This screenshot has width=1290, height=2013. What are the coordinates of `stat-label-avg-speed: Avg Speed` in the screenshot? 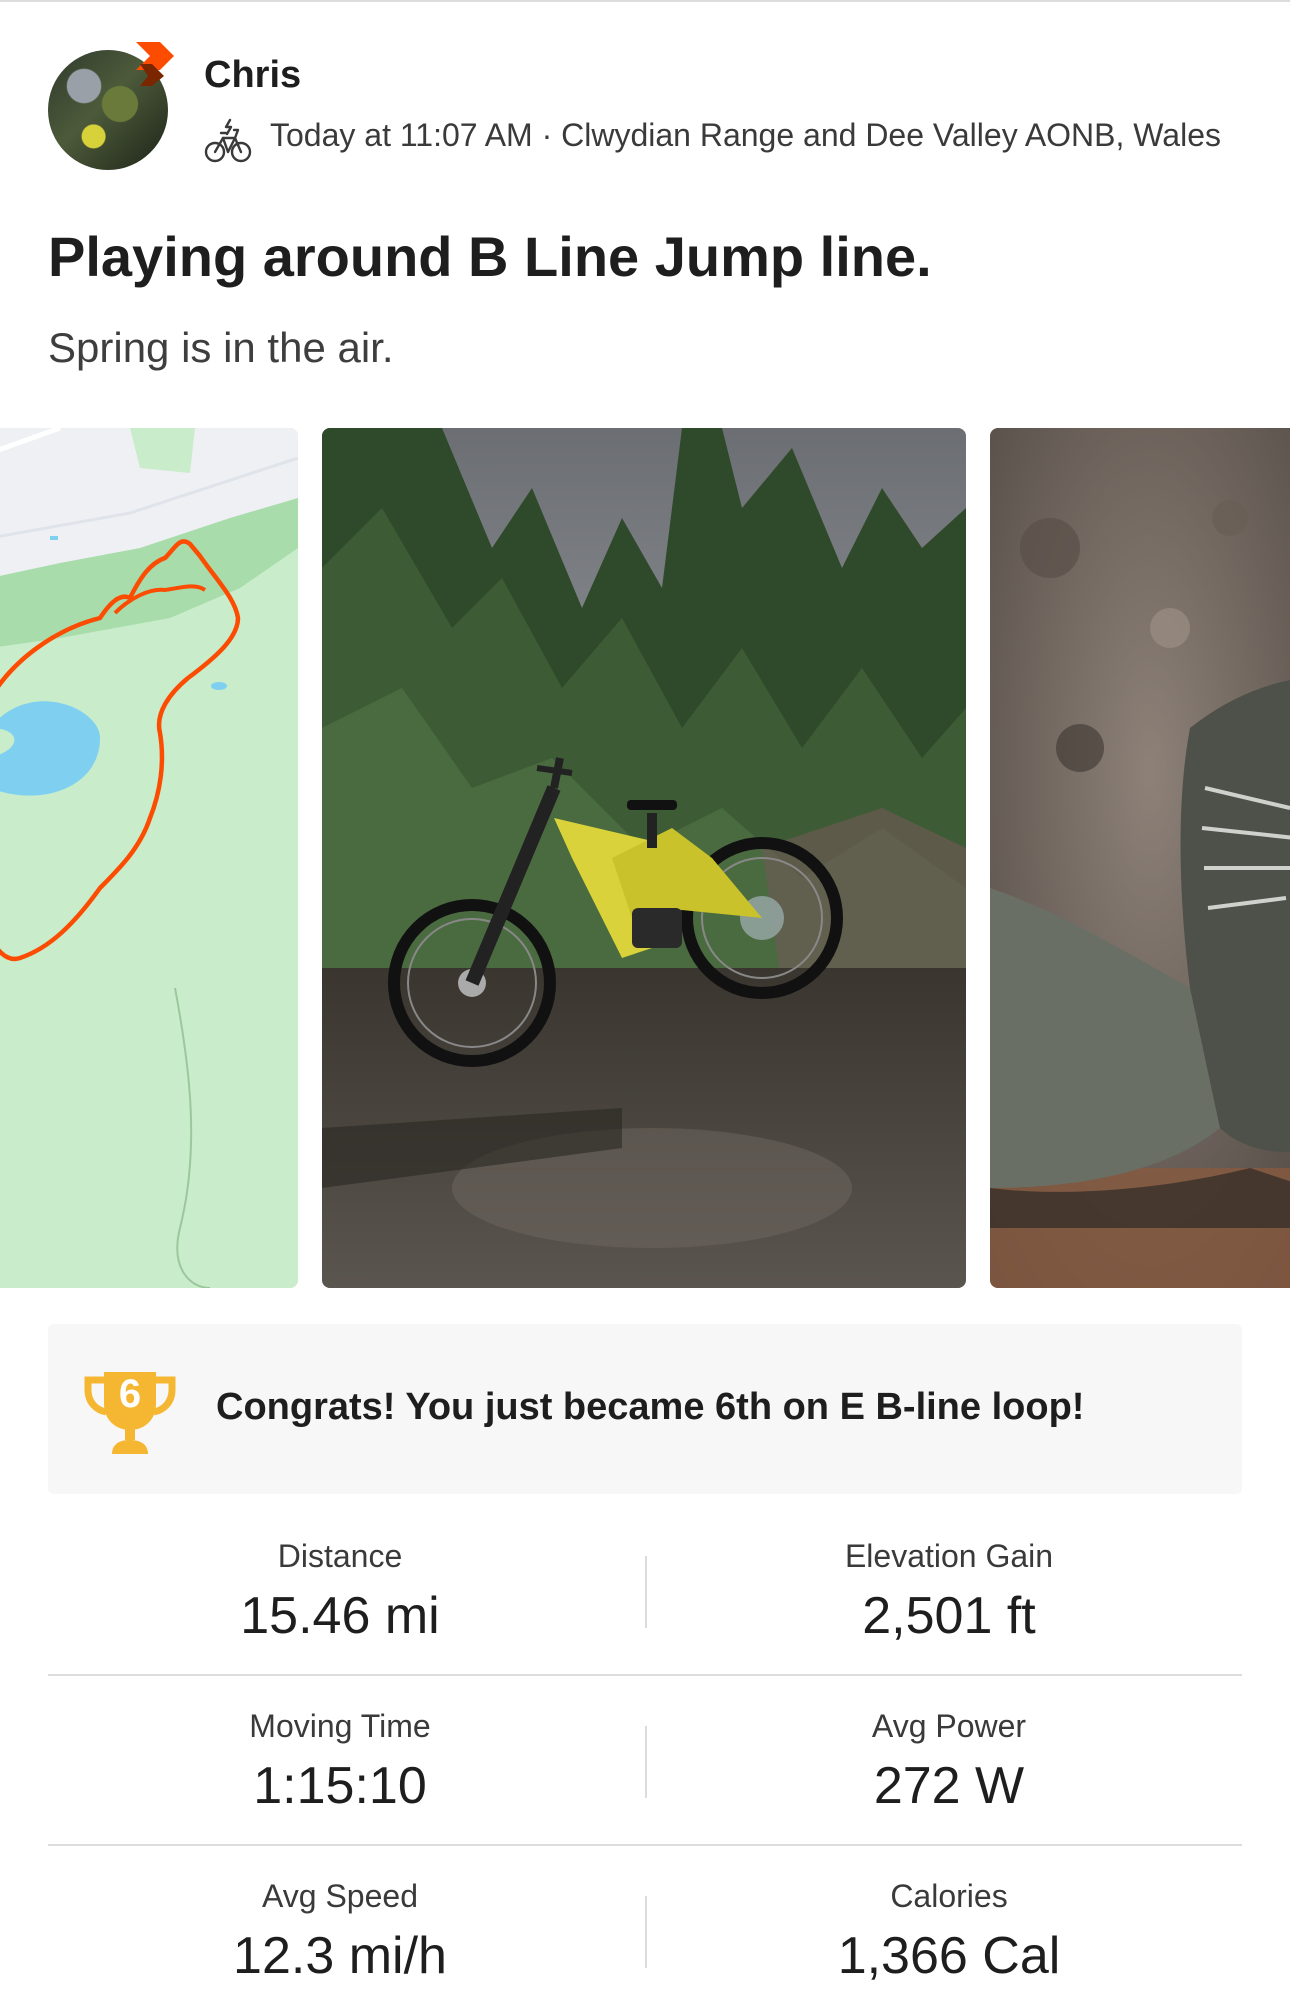 It's located at (340, 1896).